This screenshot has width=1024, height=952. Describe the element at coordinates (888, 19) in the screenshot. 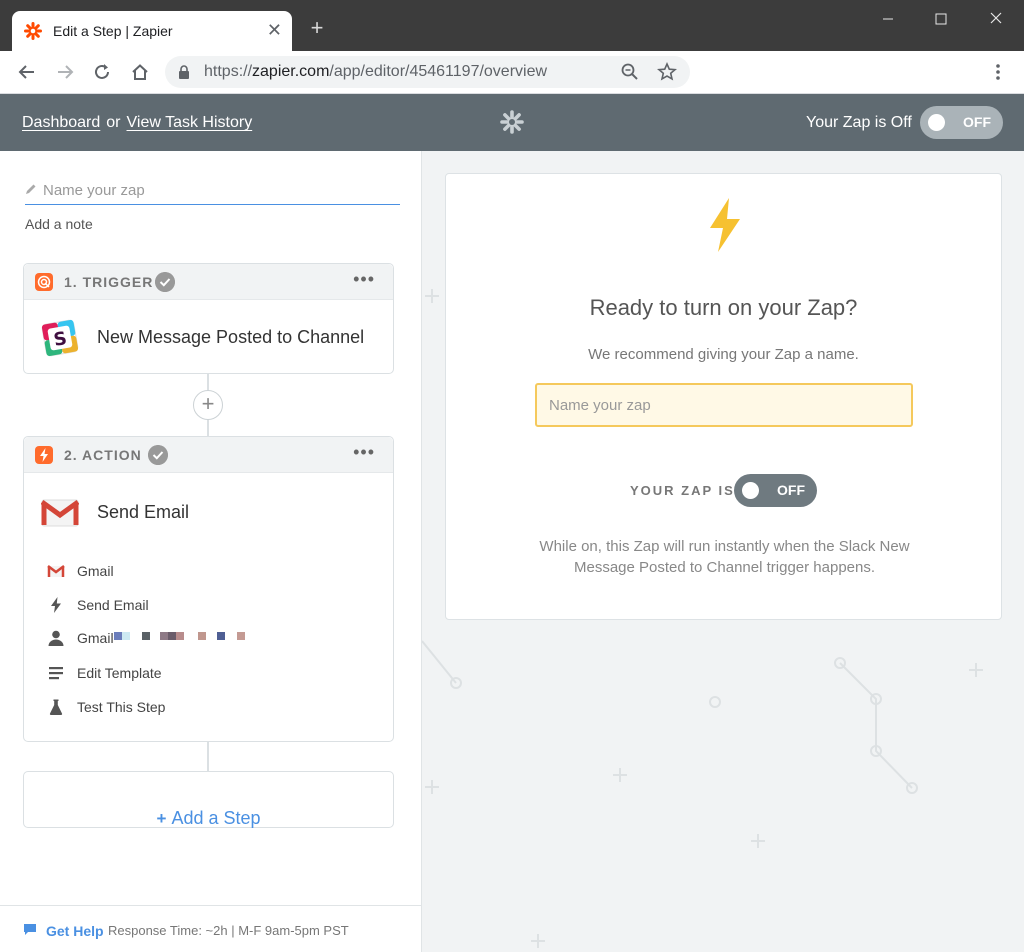

I see `minimize-icon` at that location.